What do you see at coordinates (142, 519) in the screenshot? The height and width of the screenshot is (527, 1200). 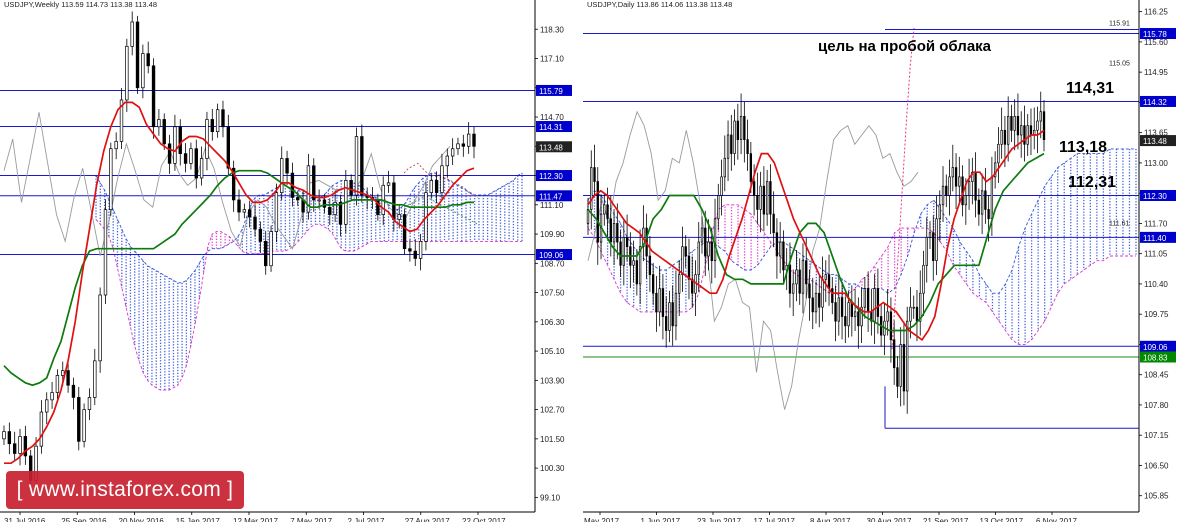 I see `x-tick-label: 20 Nov 2016` at bounding box center [142, 519].